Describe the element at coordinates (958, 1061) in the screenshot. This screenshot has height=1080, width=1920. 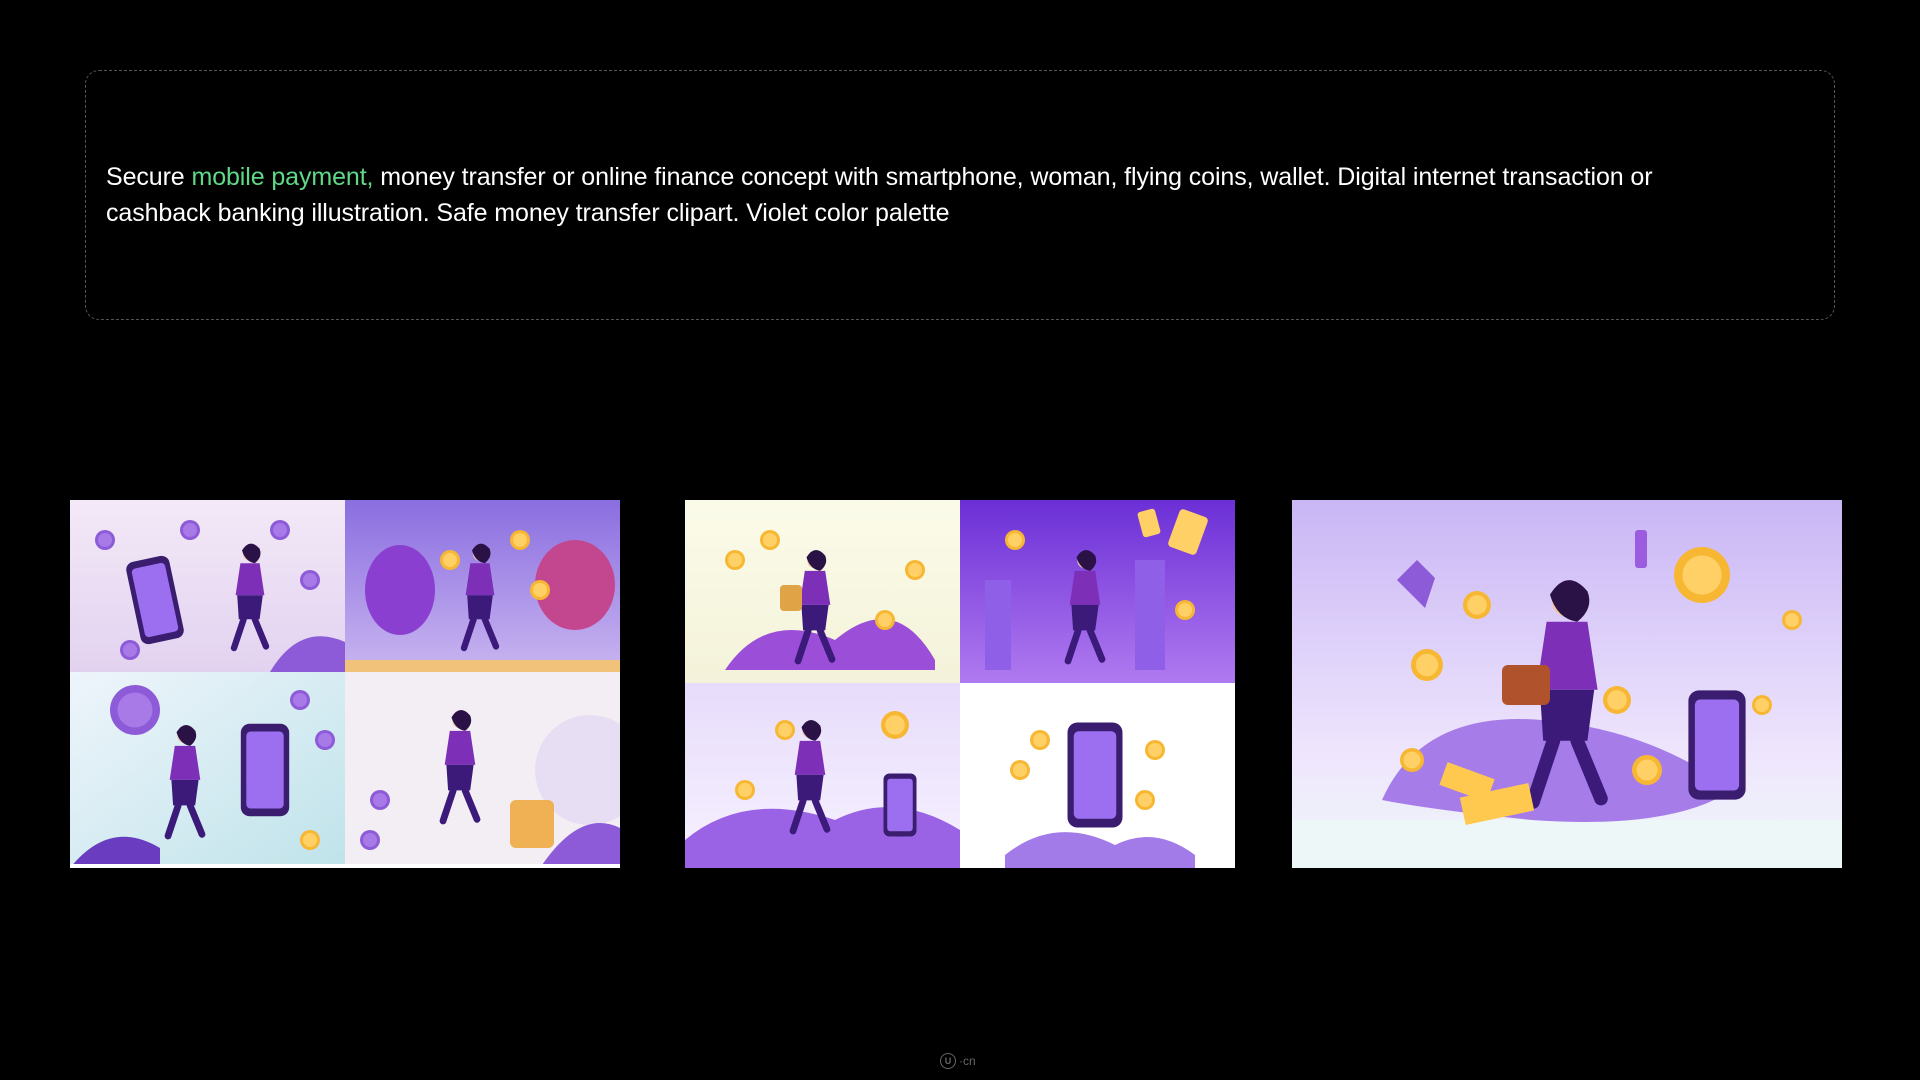
I see `site-watermark: U ·cn` at that location.